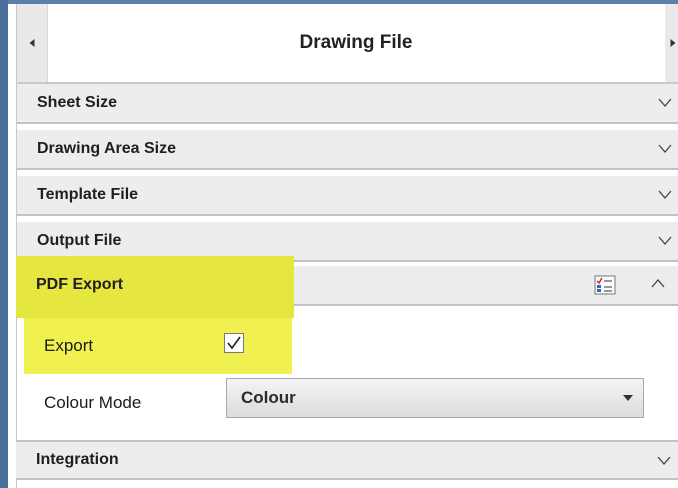 This screenshot has height=488, width=678. I want to click on chevron-left-icon, so click(32, 43).